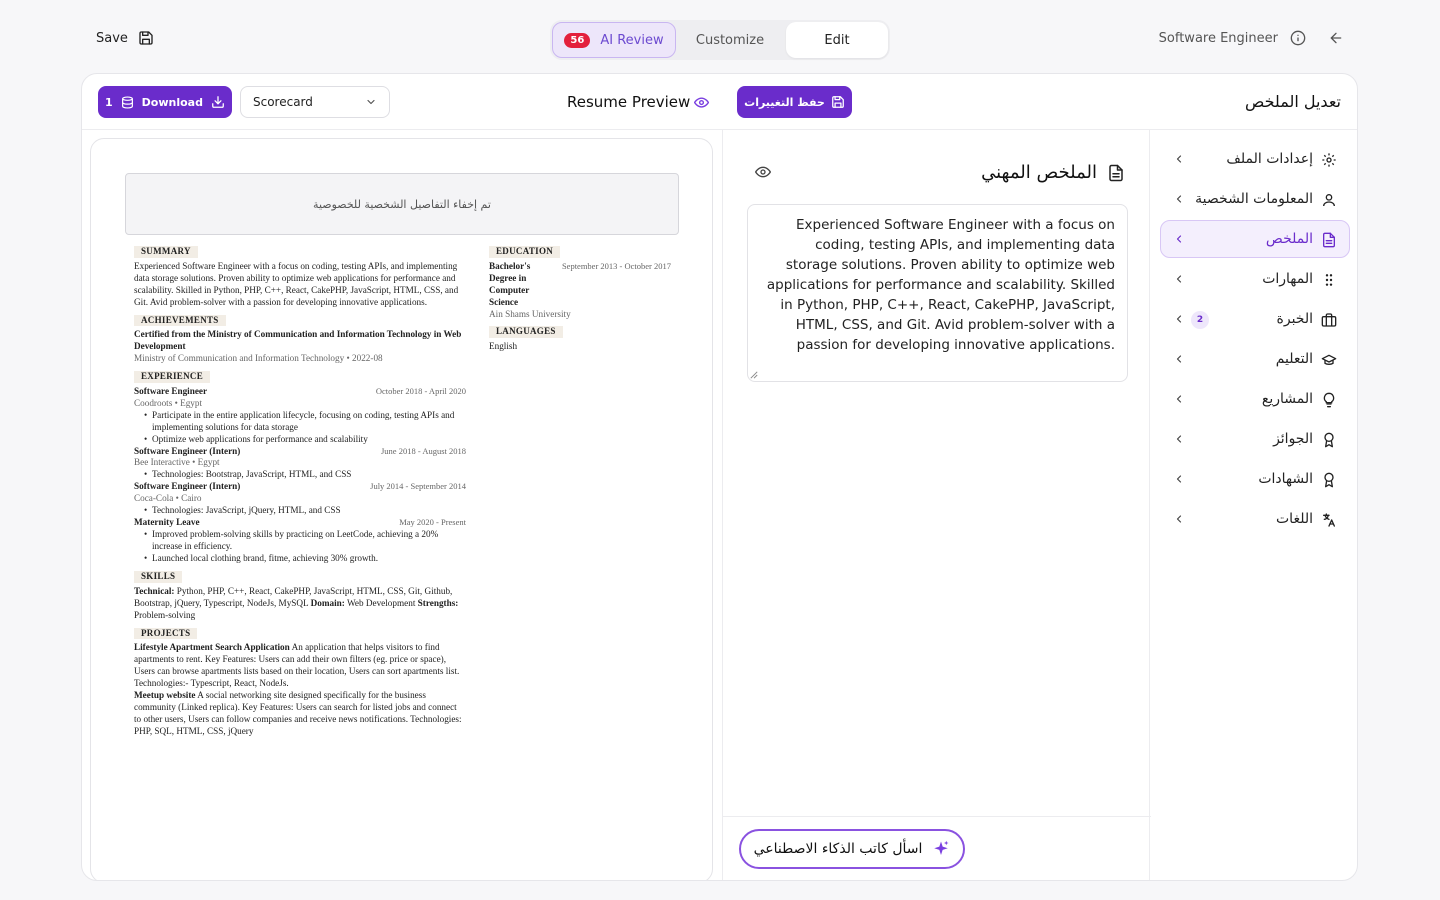 This screenshot has width=1440, height=900. Describe the element at coordinates (1285, 479) in the screenshot. I see `sidebar-item-label: الشهادات` at that location.